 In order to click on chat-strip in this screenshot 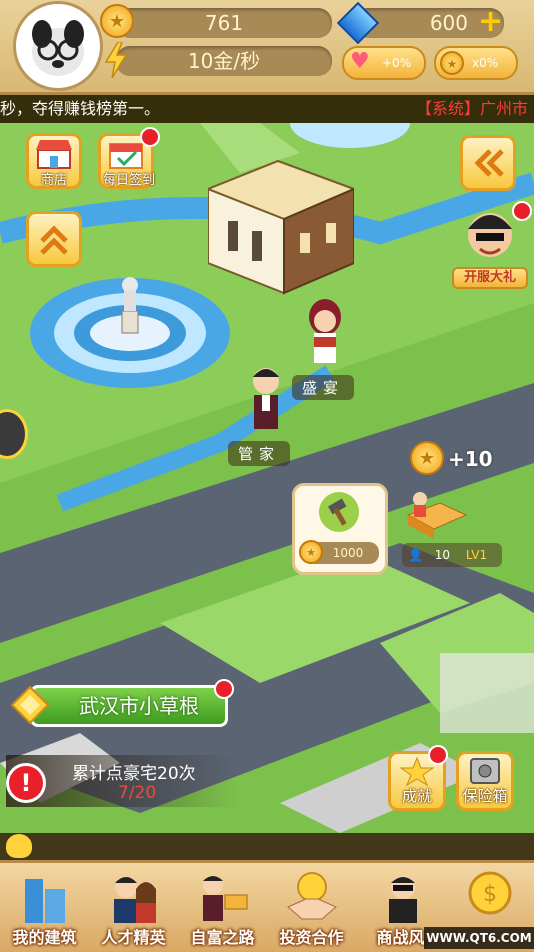, I will do `click(267, 846)`.